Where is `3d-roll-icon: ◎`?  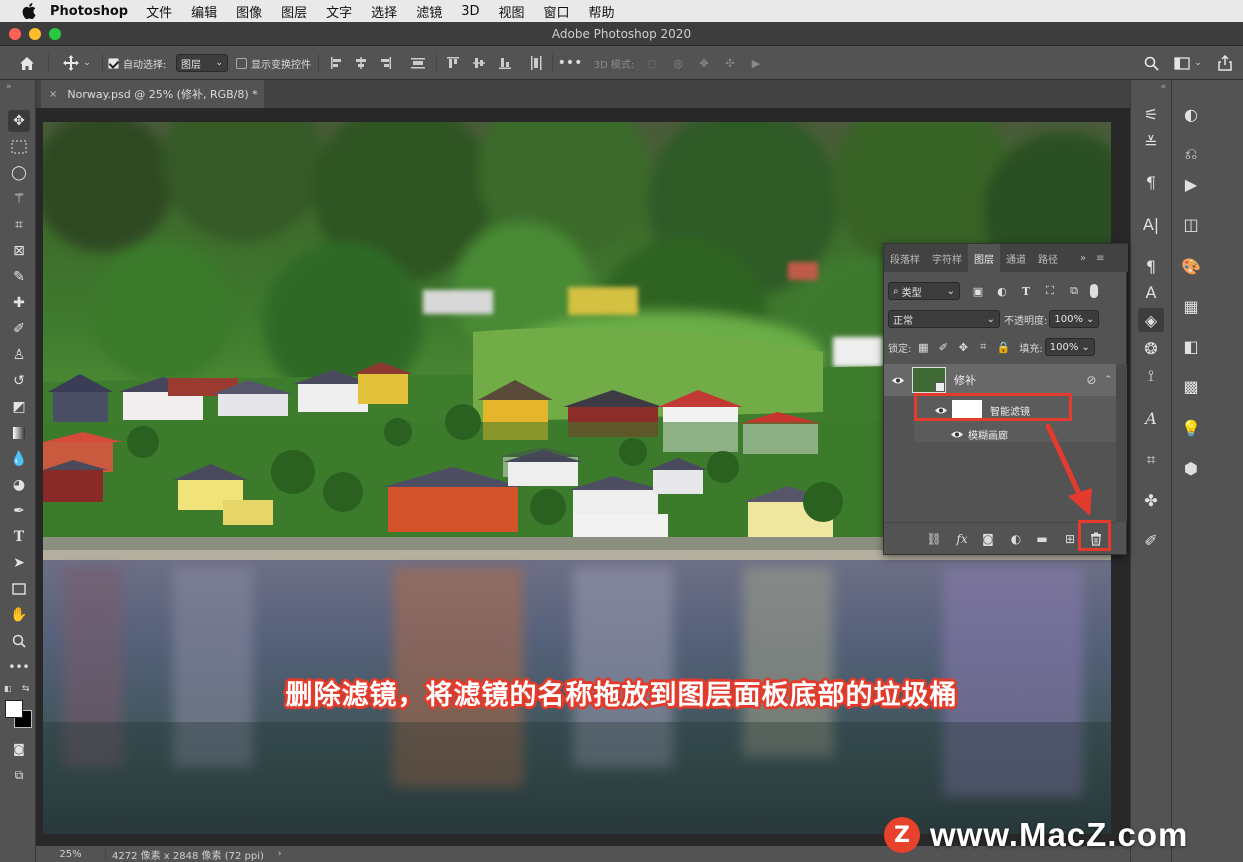
3d-roll-icon: ◎ is located at coordinates (678, 63).